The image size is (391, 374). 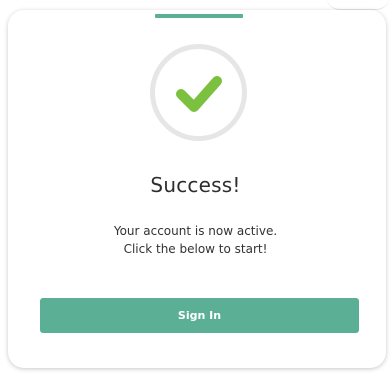 I want to click on dialog-message-line-1: Your account is now active., so click(x=195, y=231).